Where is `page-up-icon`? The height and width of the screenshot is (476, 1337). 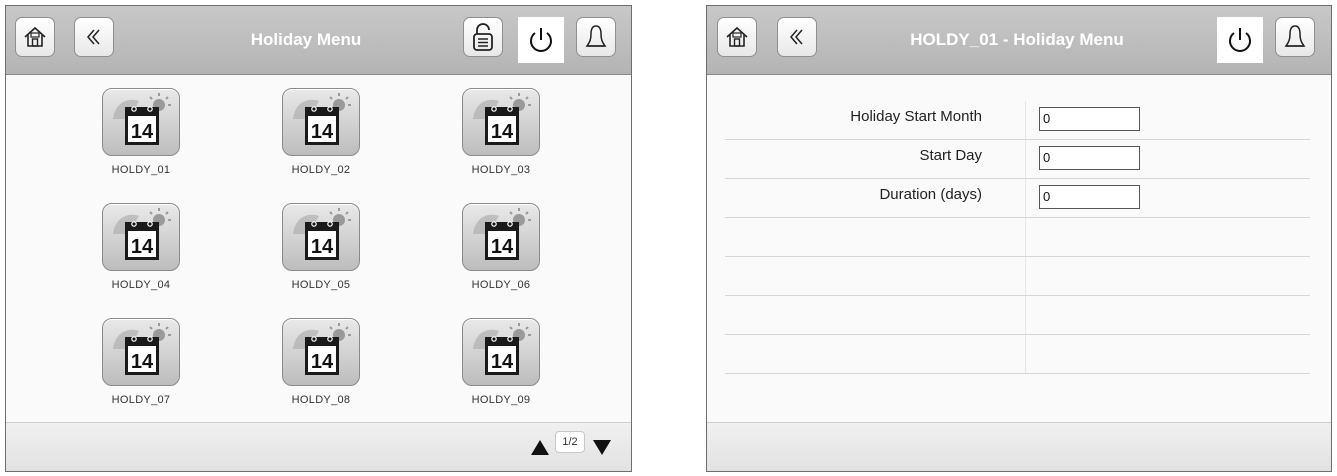
page-up-icon is located at coordinates (540, 447).